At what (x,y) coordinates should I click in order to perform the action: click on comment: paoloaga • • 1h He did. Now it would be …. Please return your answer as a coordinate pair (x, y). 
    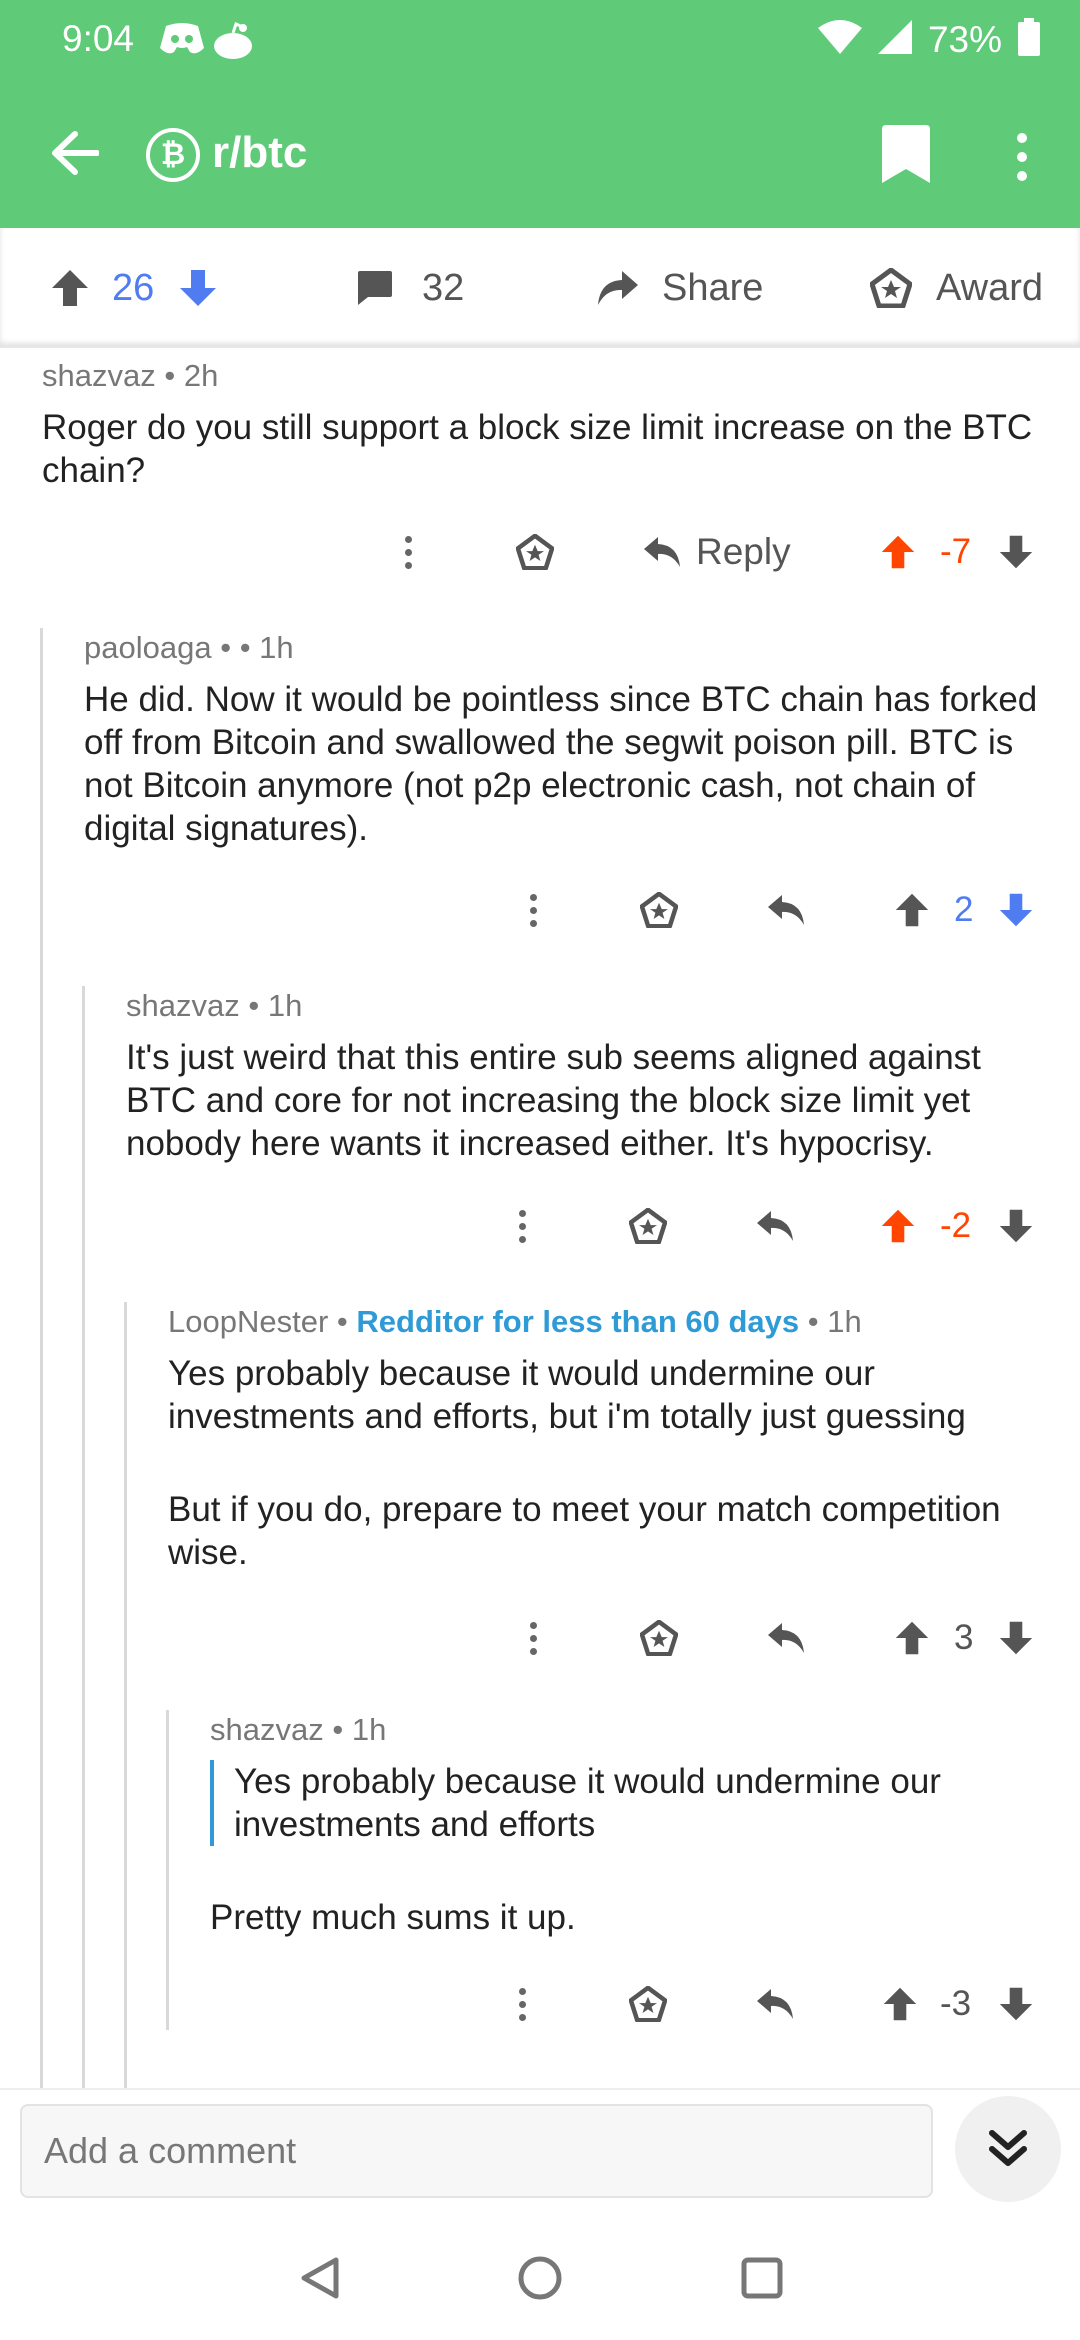
    Looking at the image, I should click on (564, 740).